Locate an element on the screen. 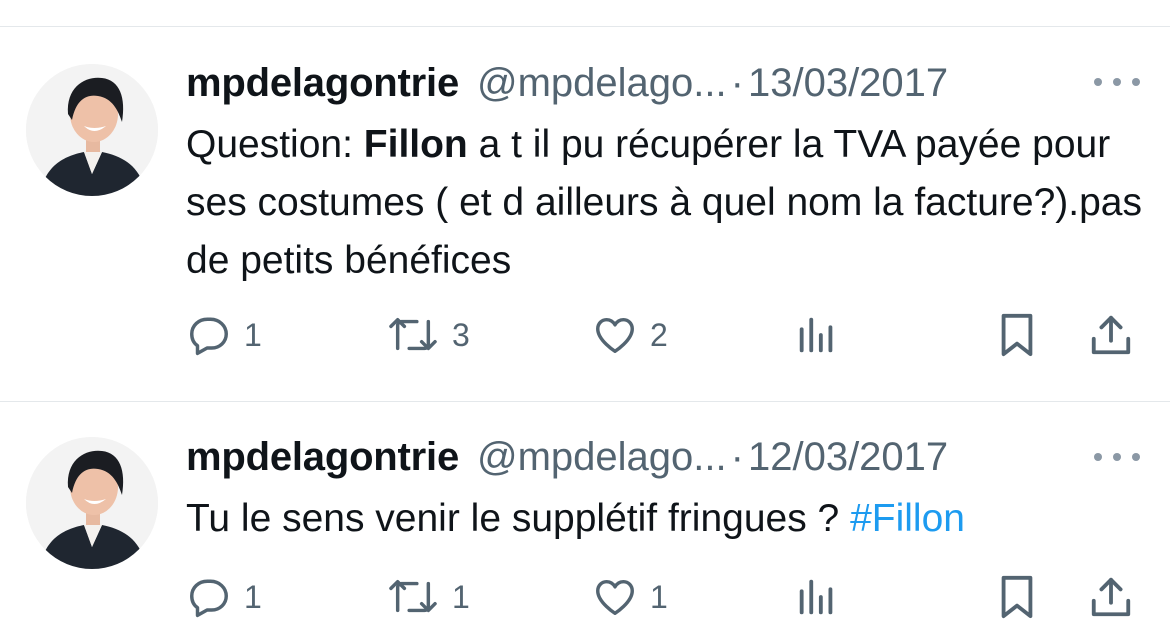 The image size is (1170, 639). share-button is located at coordinates (1111, 597).